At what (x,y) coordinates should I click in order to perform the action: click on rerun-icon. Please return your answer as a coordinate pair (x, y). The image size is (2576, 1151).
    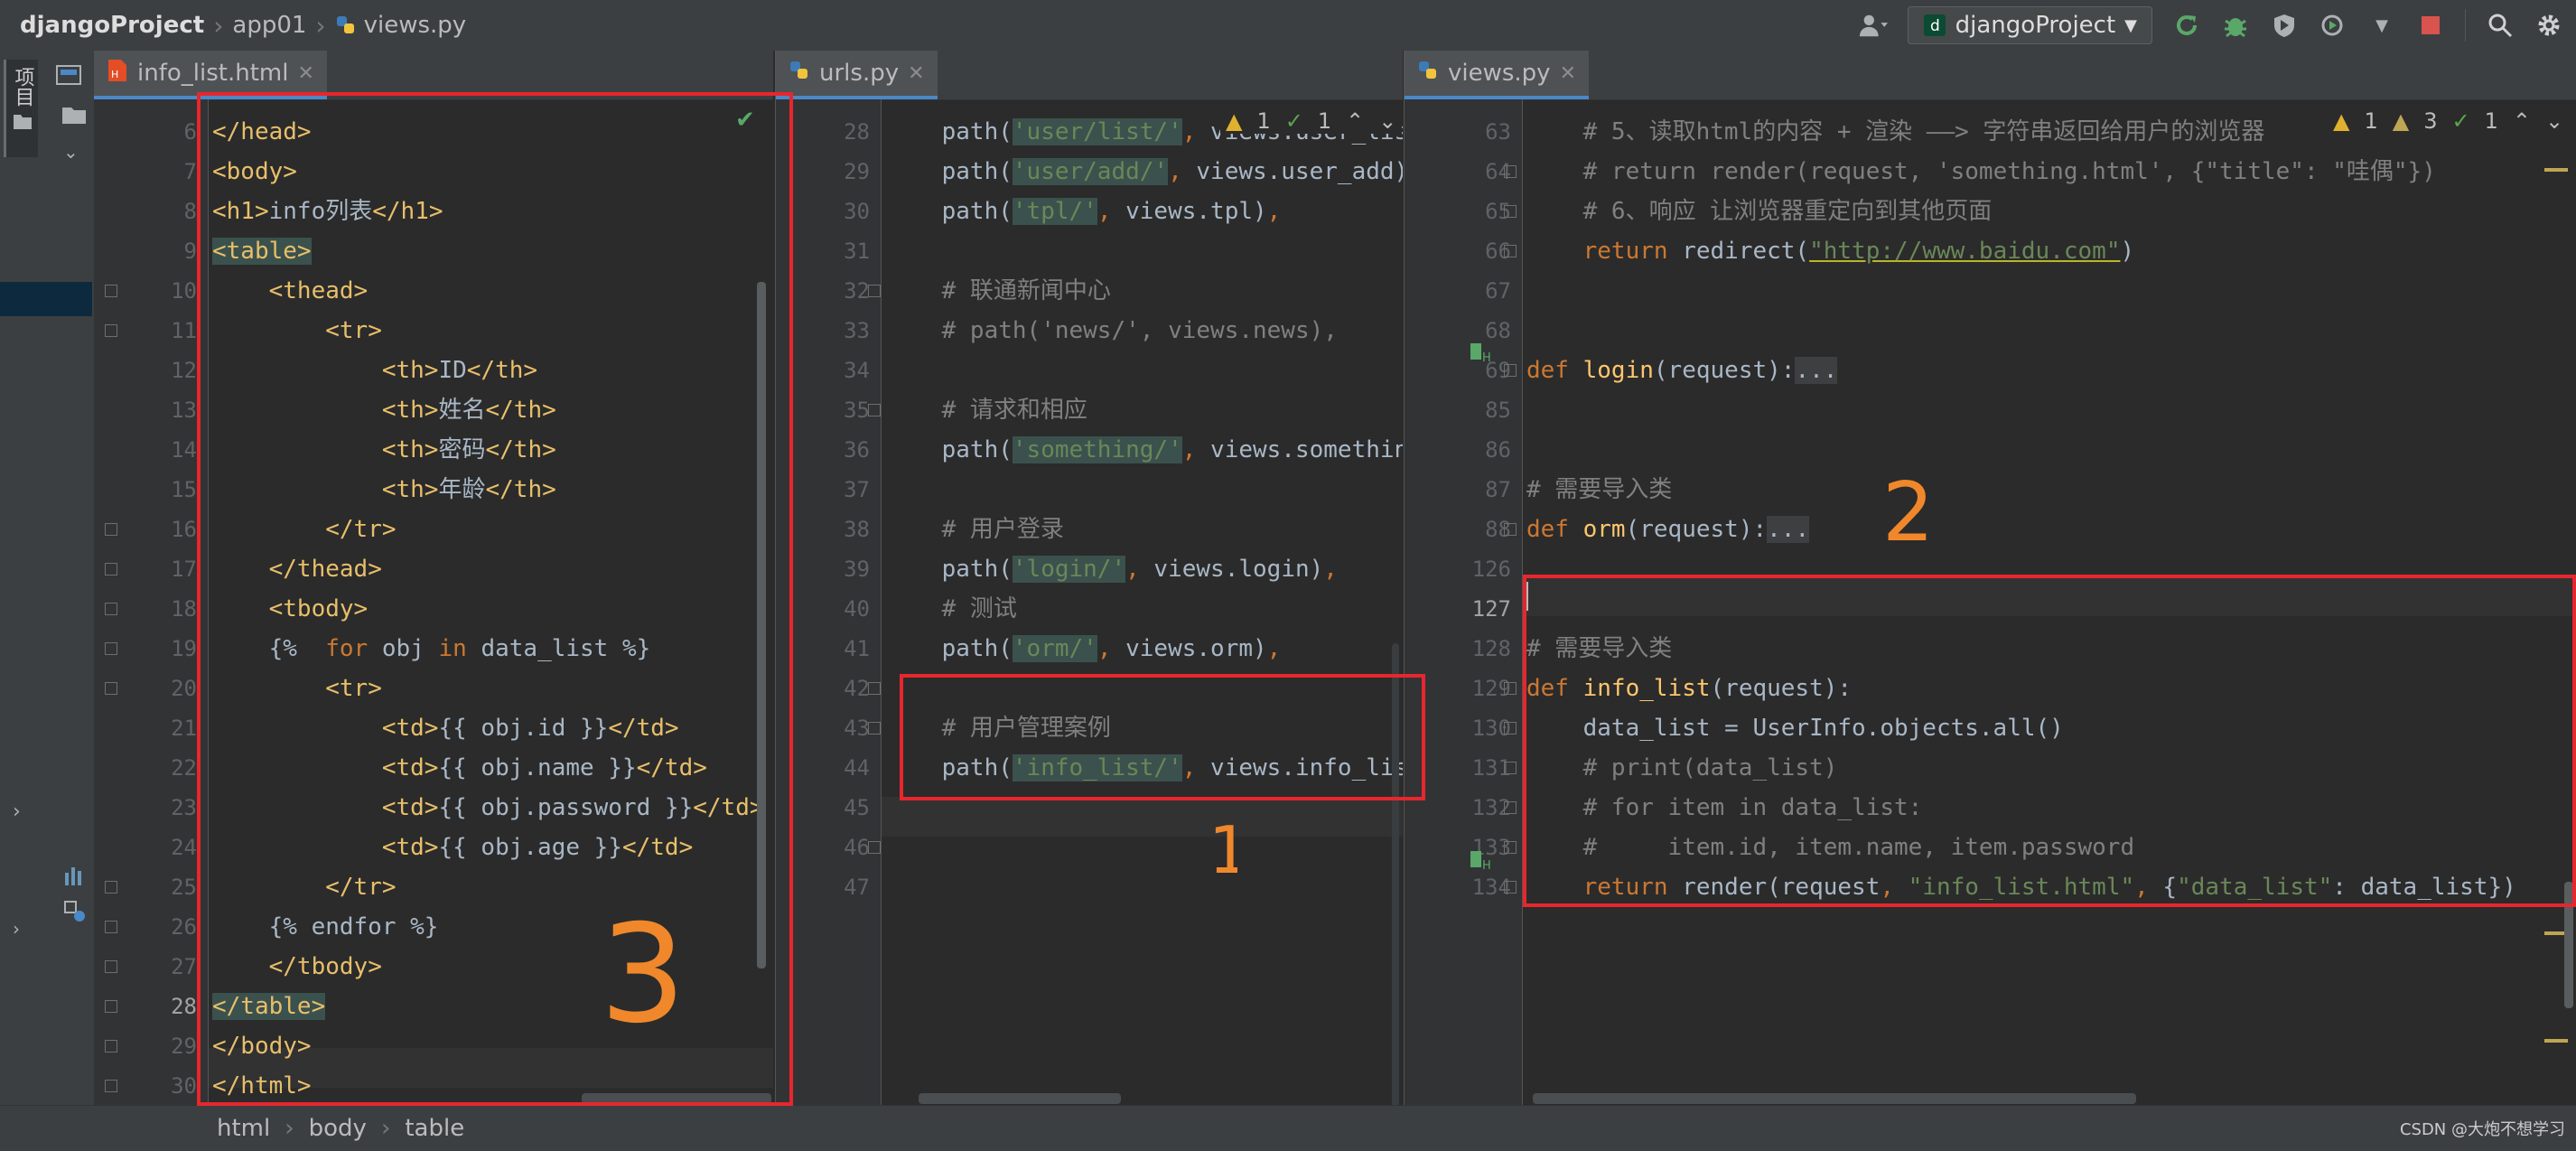
    Looking at the image, I should click on (2186, 25).